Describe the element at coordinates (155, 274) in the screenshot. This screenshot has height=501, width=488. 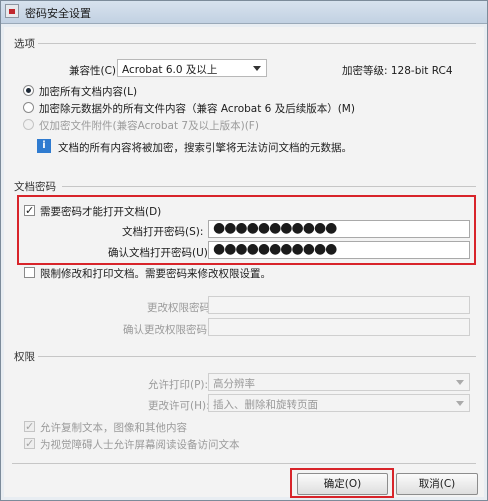
I see `restrict-editing-label: 限制修改和打印文档。需要密码来修改权限设置。` at that location.